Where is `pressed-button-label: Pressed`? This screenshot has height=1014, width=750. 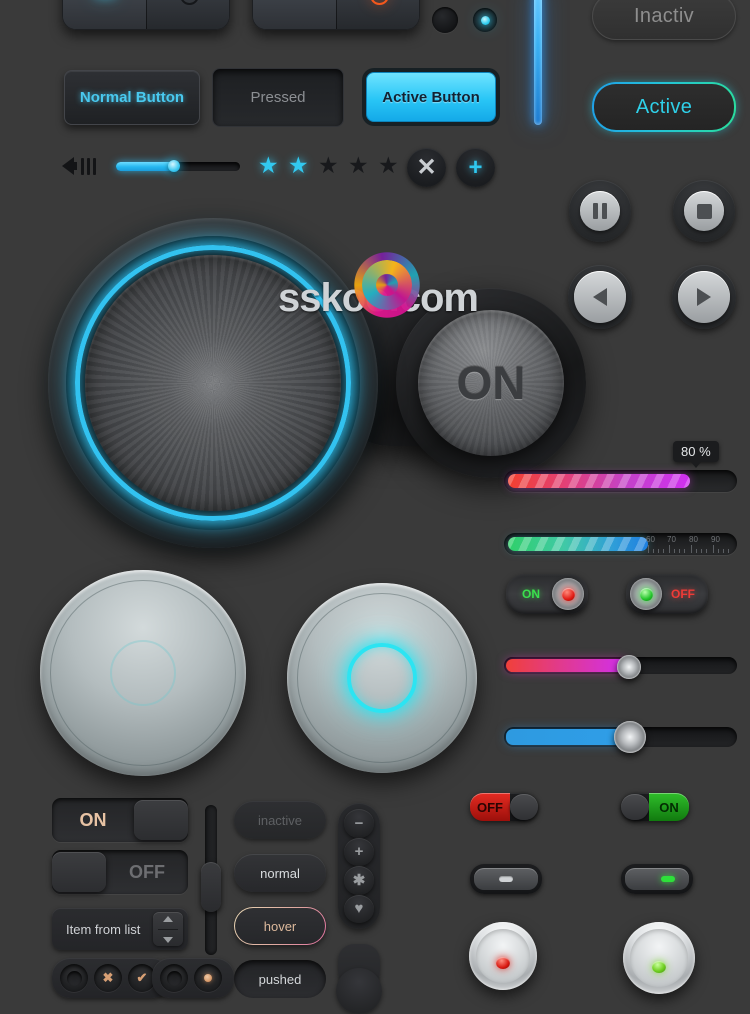
pressed-button-label: Pressed is located at coordinates (278, 97).